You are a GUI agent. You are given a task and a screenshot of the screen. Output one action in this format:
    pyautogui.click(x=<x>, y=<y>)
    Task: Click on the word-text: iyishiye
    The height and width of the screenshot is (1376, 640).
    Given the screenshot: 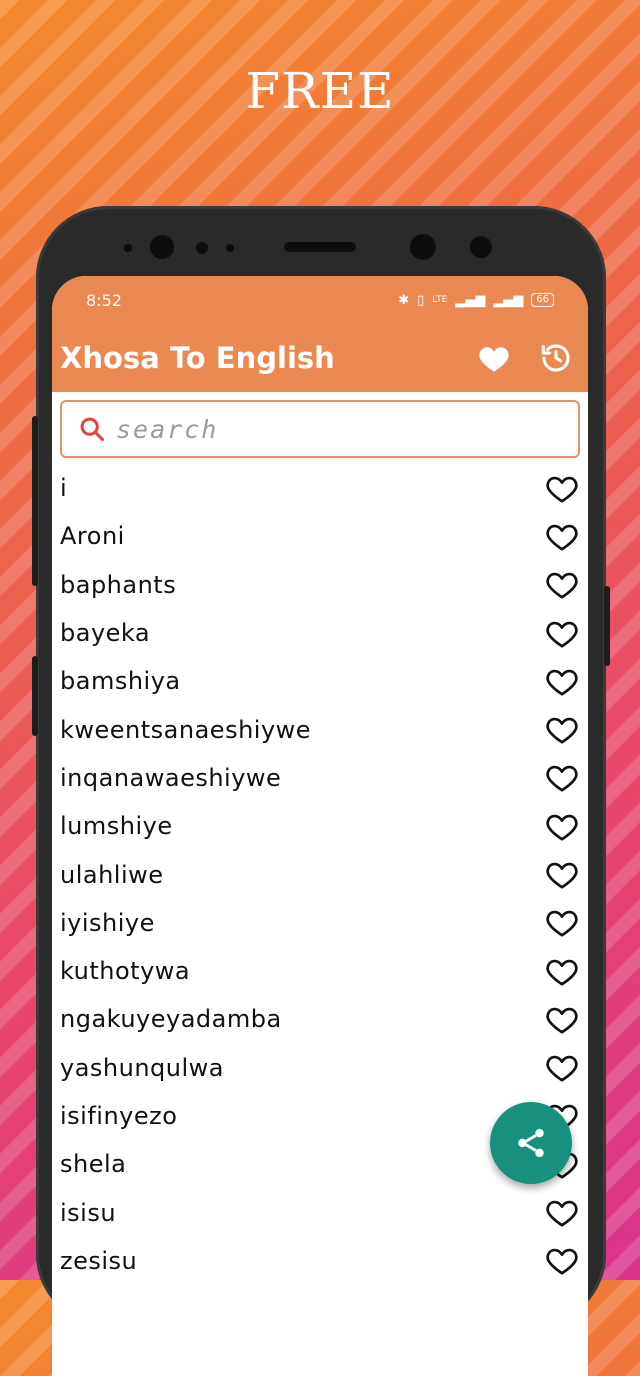 What is the action you would take?
    pyautogui.click(x=107, y=922)
    